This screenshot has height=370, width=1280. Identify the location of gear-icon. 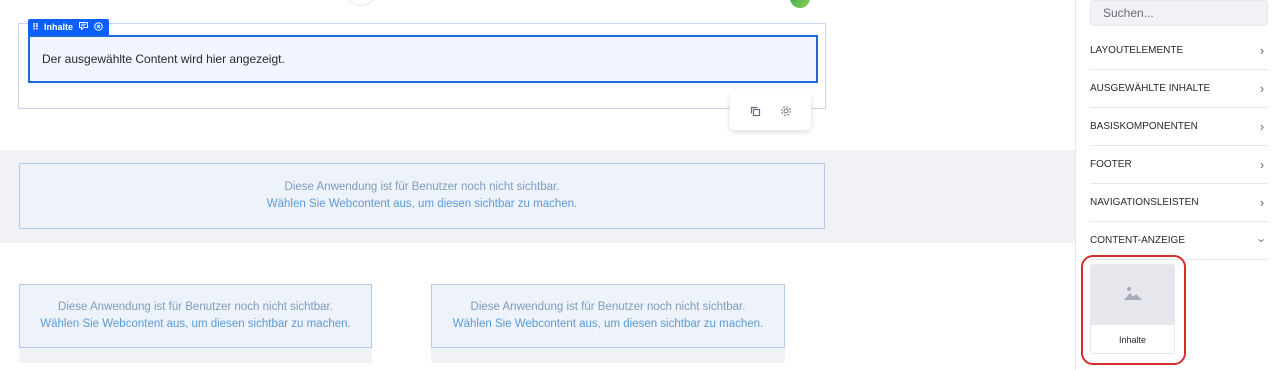
(786, 111).